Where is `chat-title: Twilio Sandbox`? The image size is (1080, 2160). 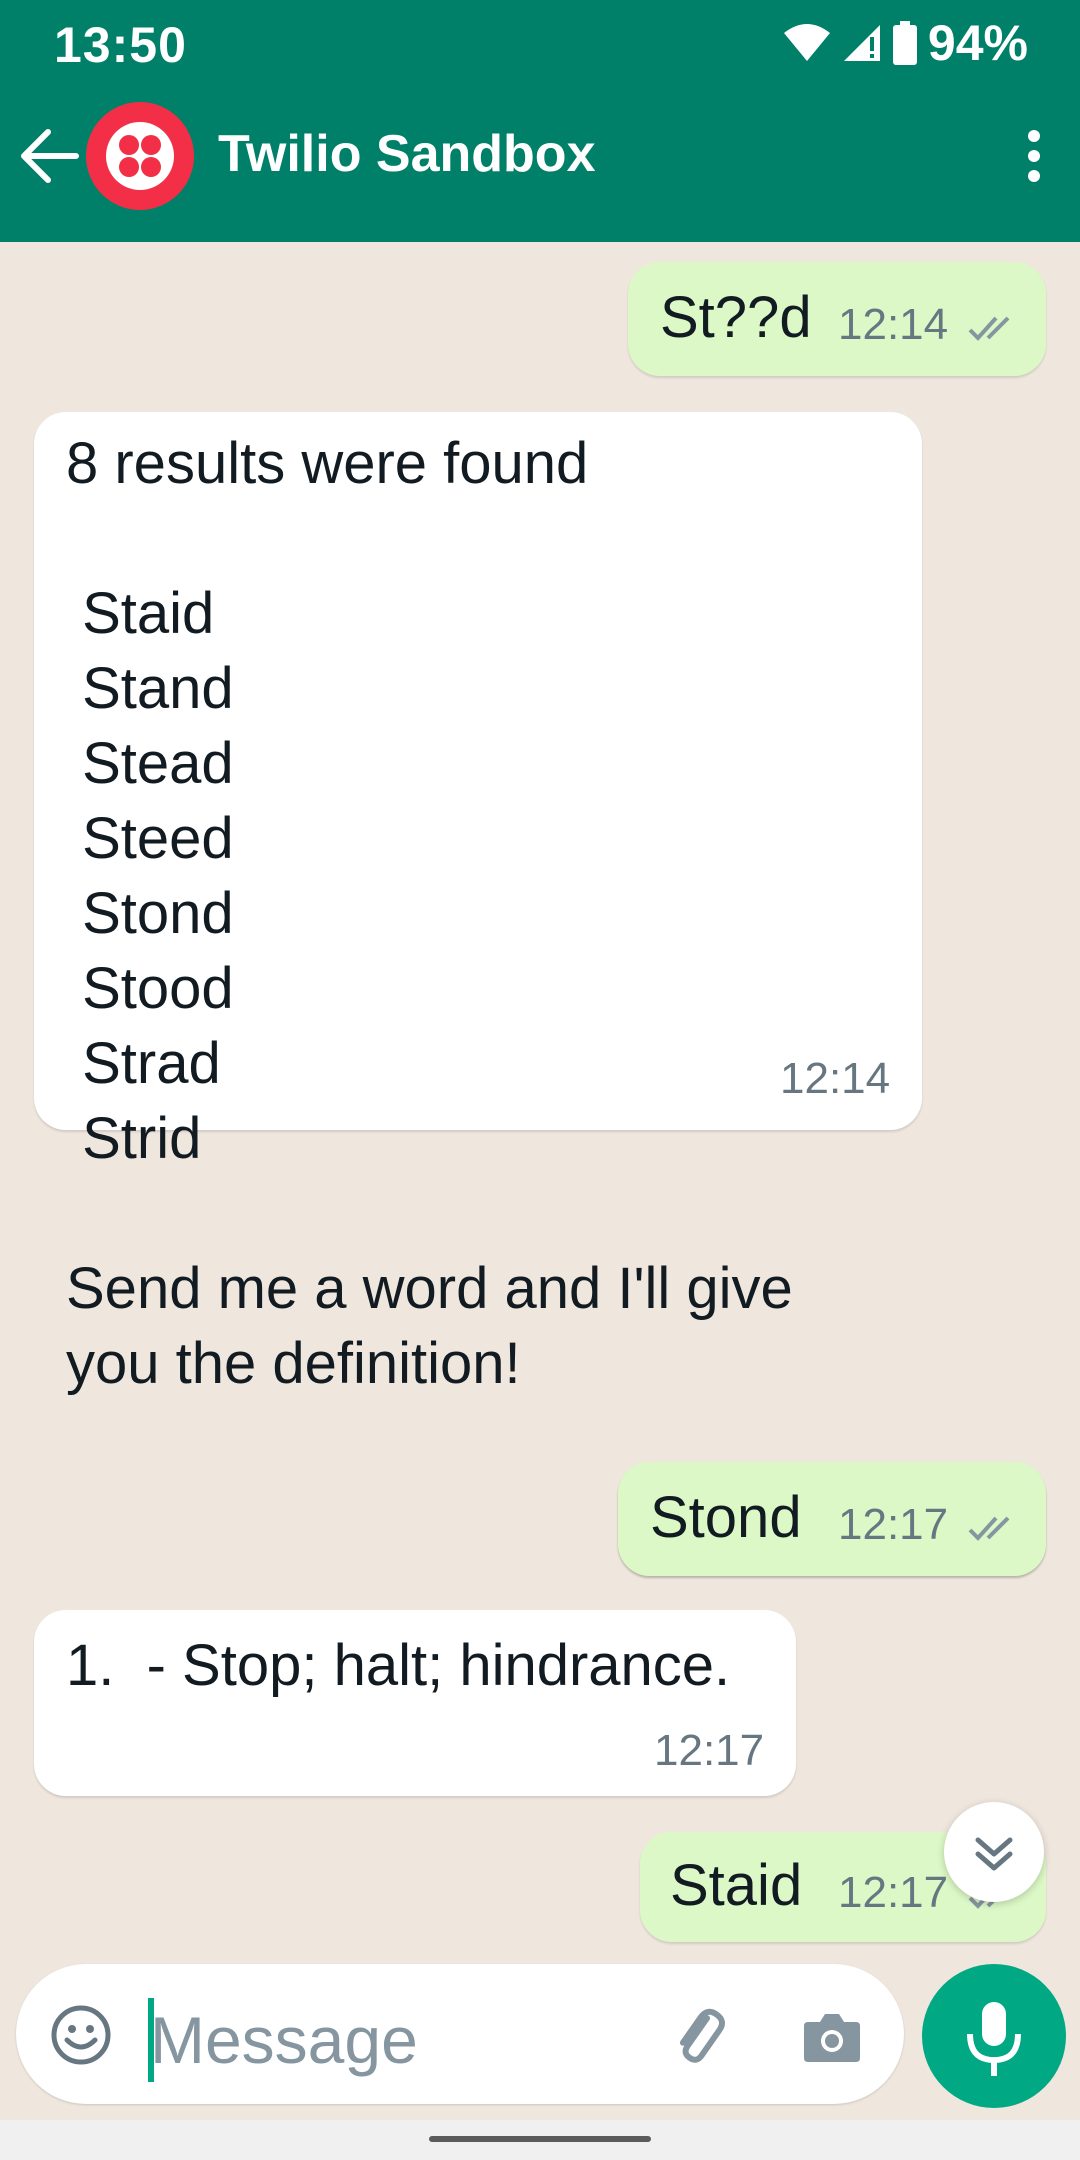 chat-title: Twilio Sandbox is located at coordinates (406, 154).